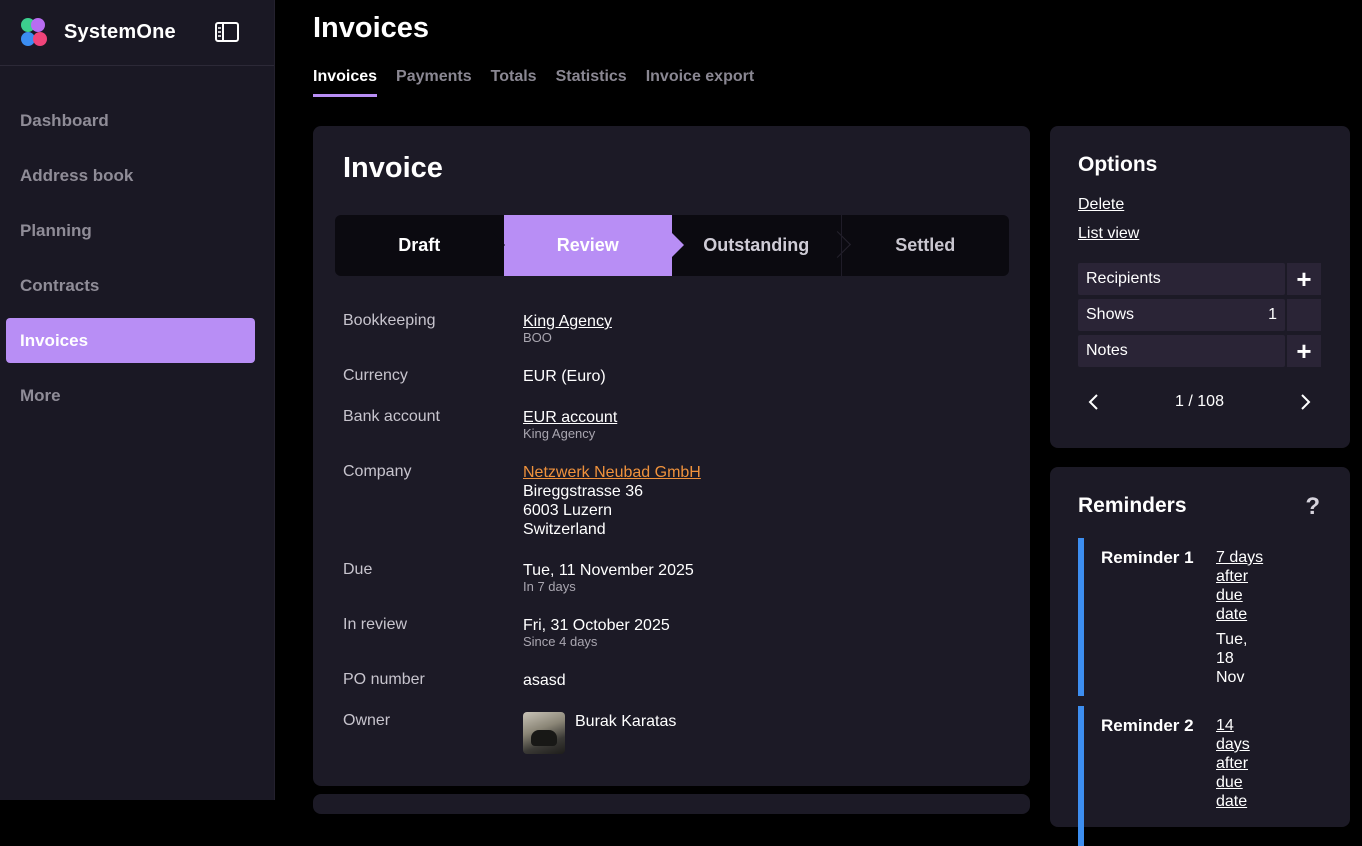  Describe the element at coordinates (130, 120) in the screenshot. I see `sidebar-item-dashboard: Dashboard` at that location.